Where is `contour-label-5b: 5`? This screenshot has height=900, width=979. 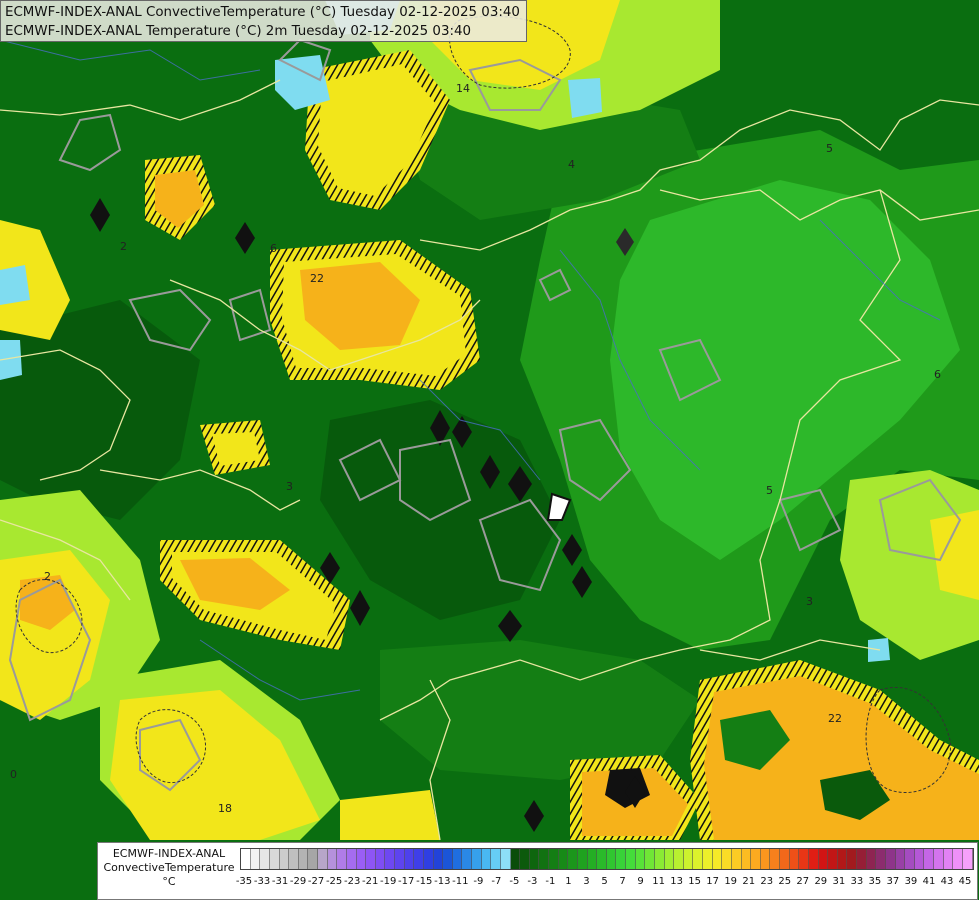
contour-label-5b: 5 is located at coordinates (769, 490).